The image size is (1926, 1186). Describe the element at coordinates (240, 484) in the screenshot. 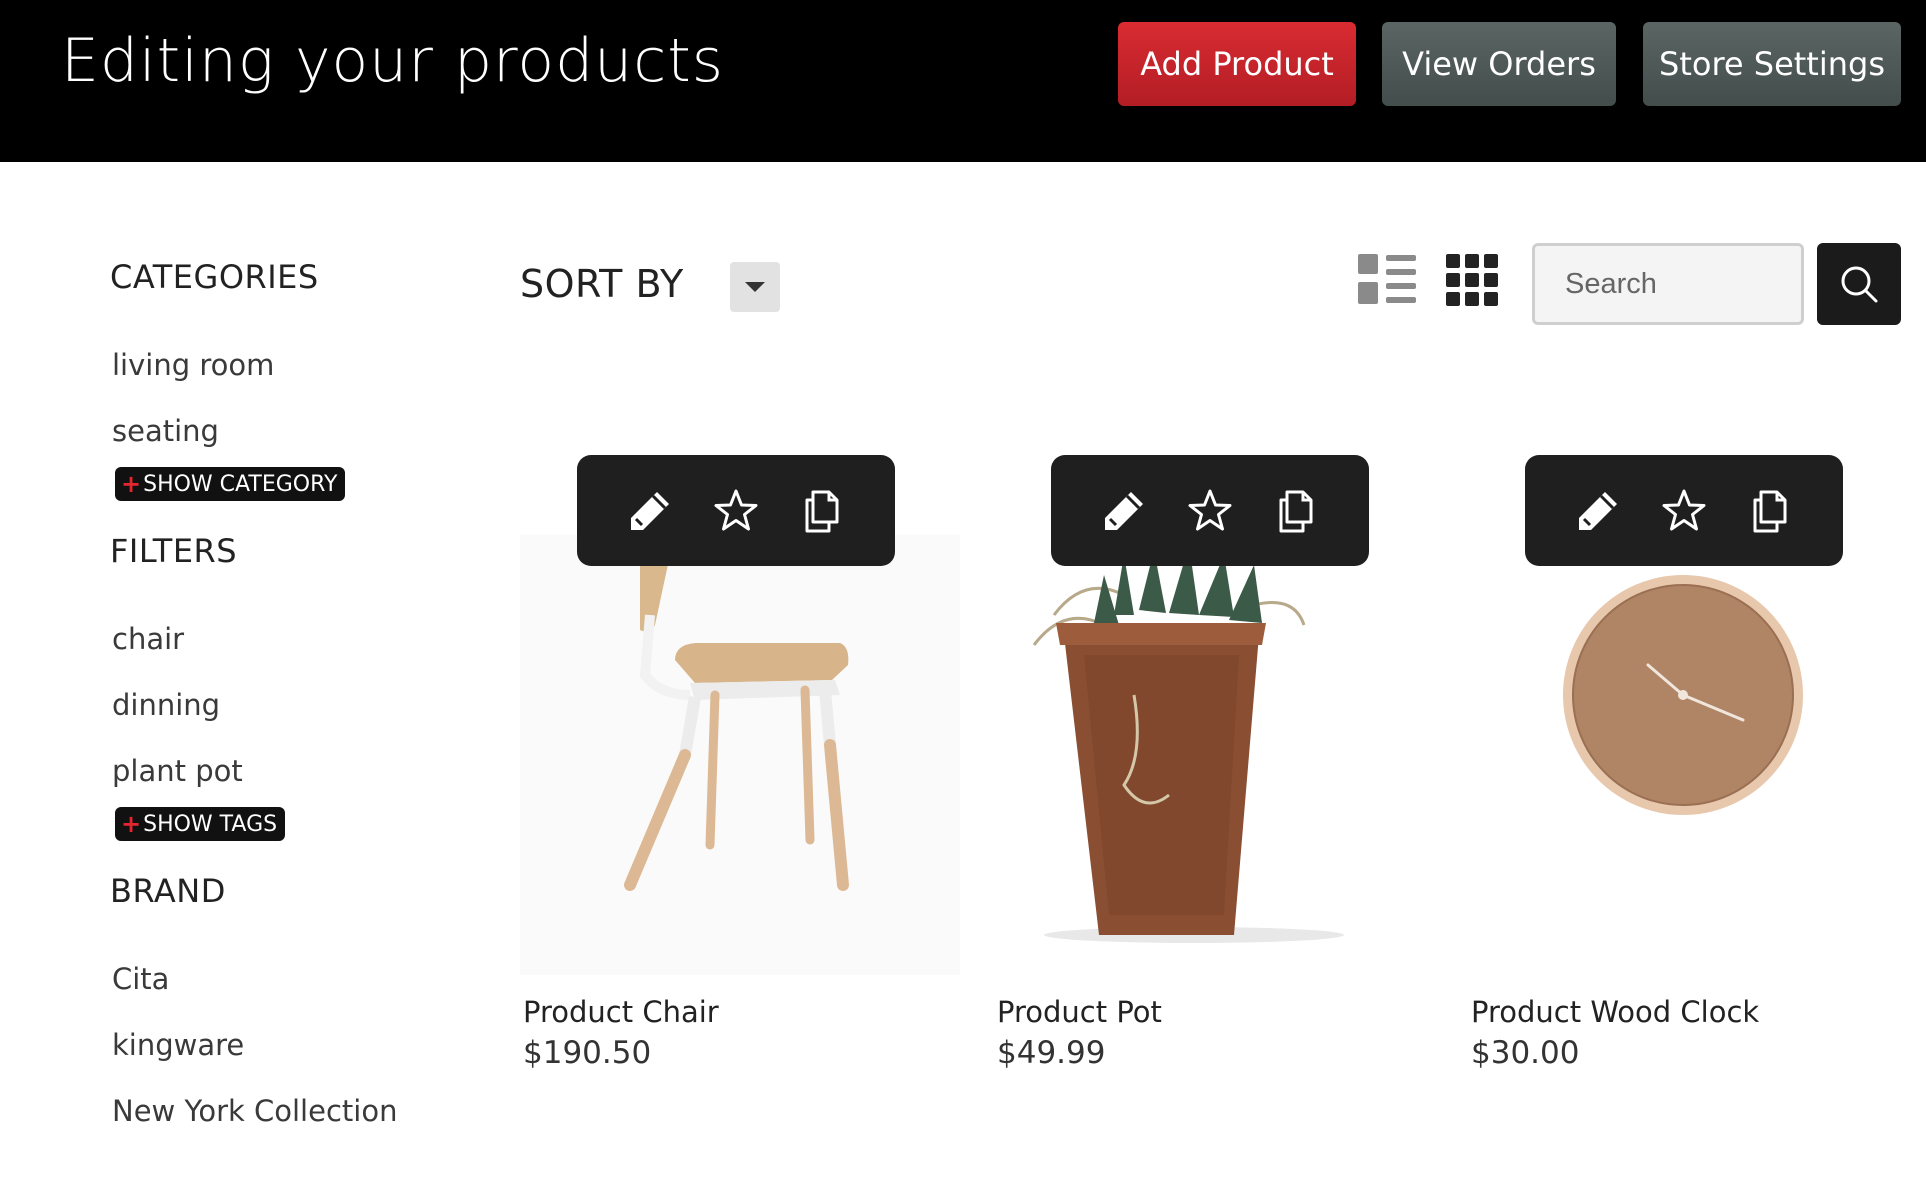

I see `show-category-label: SHOW CATEGORY` at that location.